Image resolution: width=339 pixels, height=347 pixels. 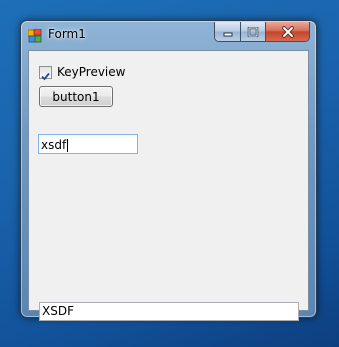 What do you see at coordinates (91, 72) in the screenshot?
I see `keypreview-label: KeyPreview` at bounding box center [91, 72].